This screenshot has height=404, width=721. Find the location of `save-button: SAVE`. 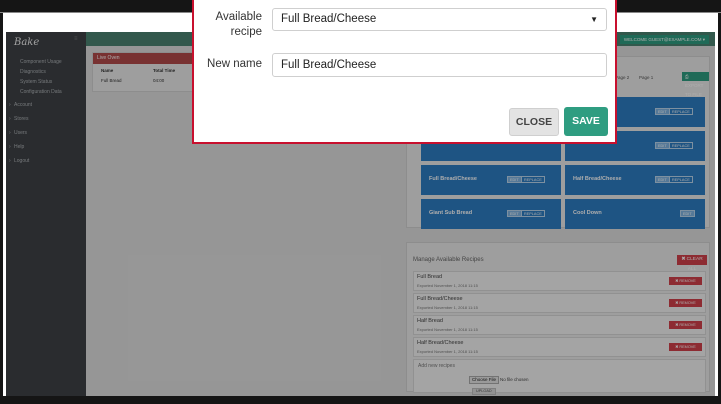

save-button: SAVE is located at coordinates (586, 121).